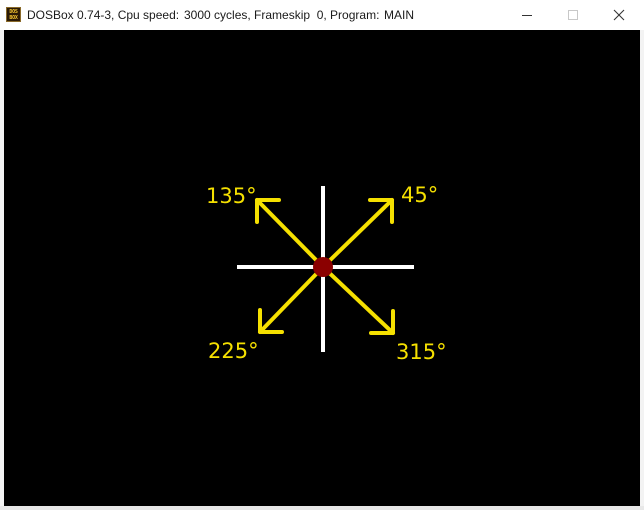 The image size is (644, 511). I want to click on close-icon, so click(619, 15).